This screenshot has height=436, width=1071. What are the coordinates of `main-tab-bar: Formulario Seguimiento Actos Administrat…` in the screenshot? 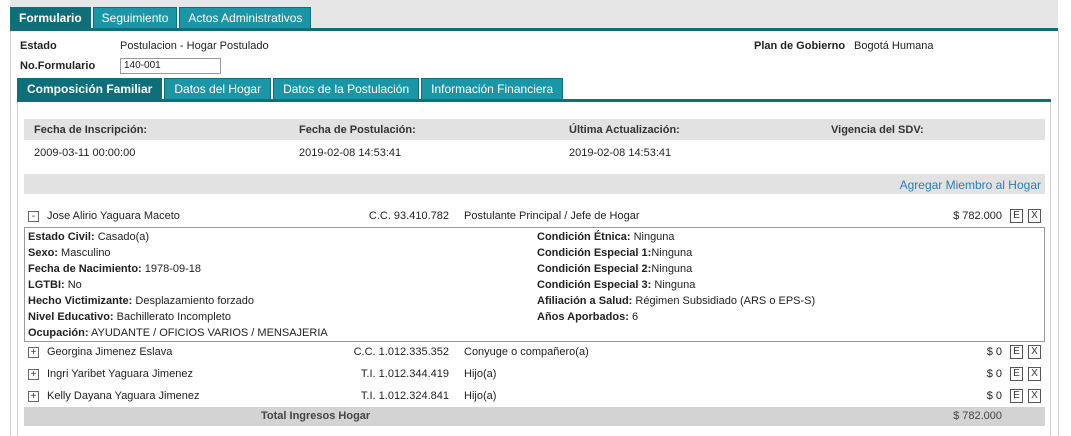 It's located at (161, 18).